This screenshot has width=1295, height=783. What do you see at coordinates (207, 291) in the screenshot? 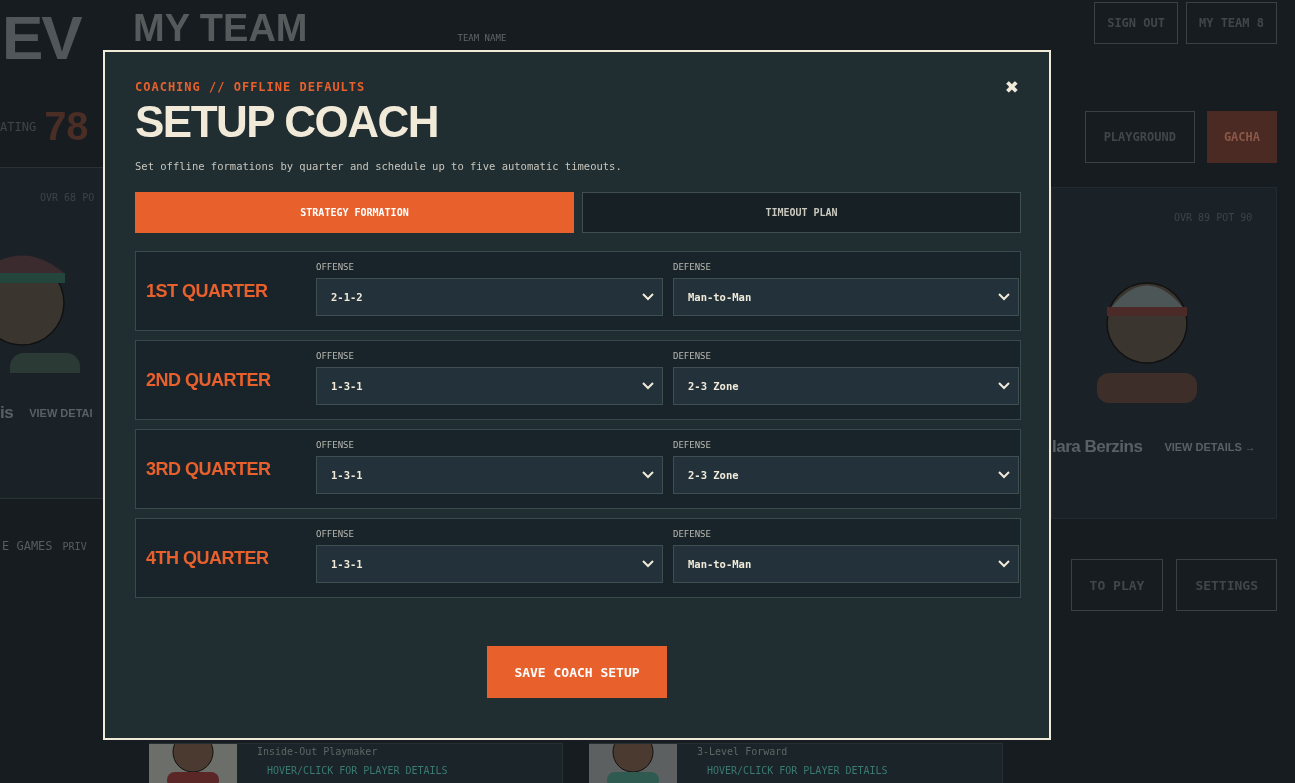
I see `quarter-label: 1ST QUARTER` at bounding box center [207, 291].